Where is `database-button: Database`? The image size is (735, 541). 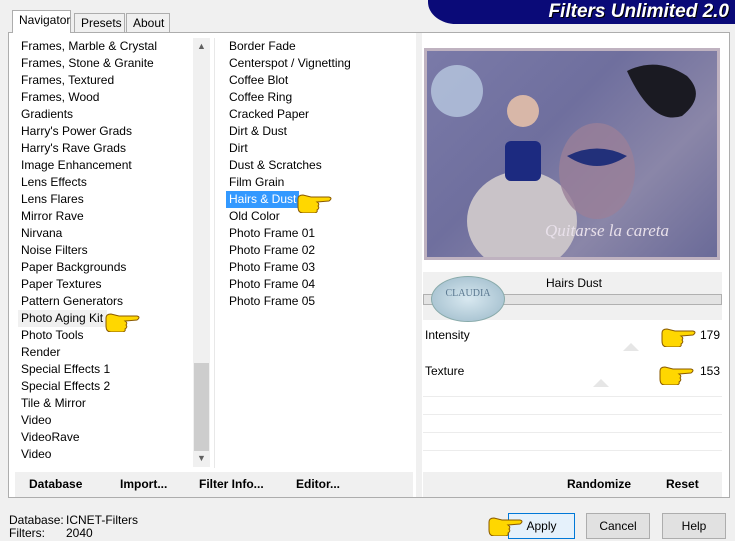 database-button: Database is located at coordinates (55, 484).